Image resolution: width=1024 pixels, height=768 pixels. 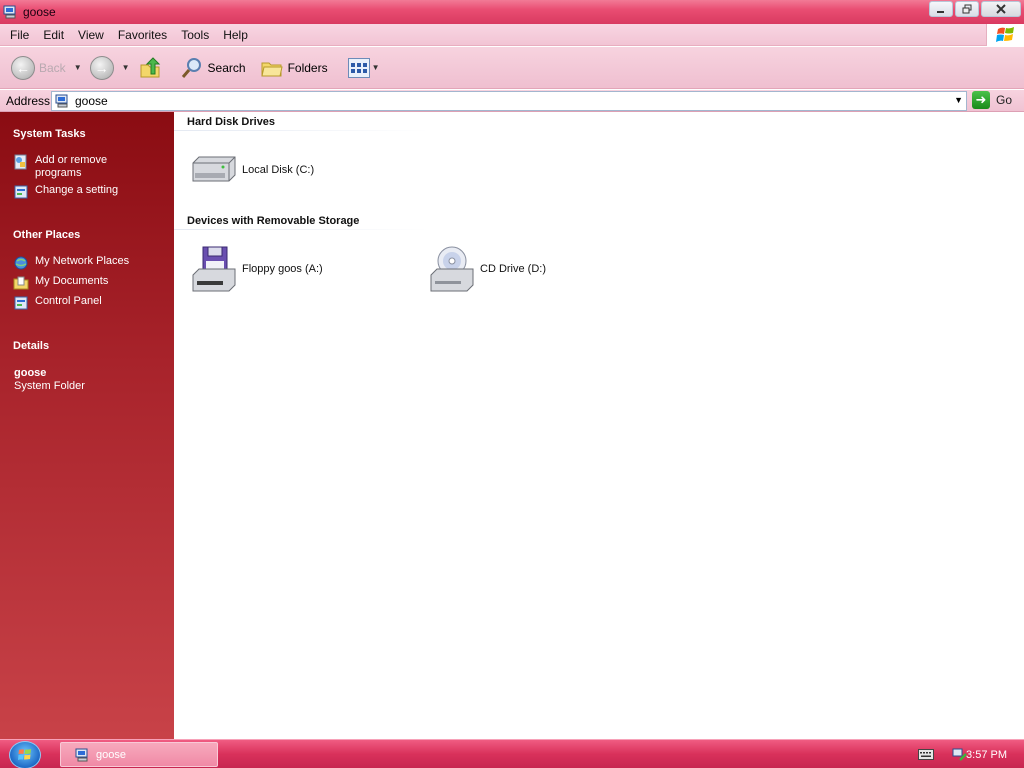 I want to click on add-remove-programs-icon, so click(x=20, y=162).